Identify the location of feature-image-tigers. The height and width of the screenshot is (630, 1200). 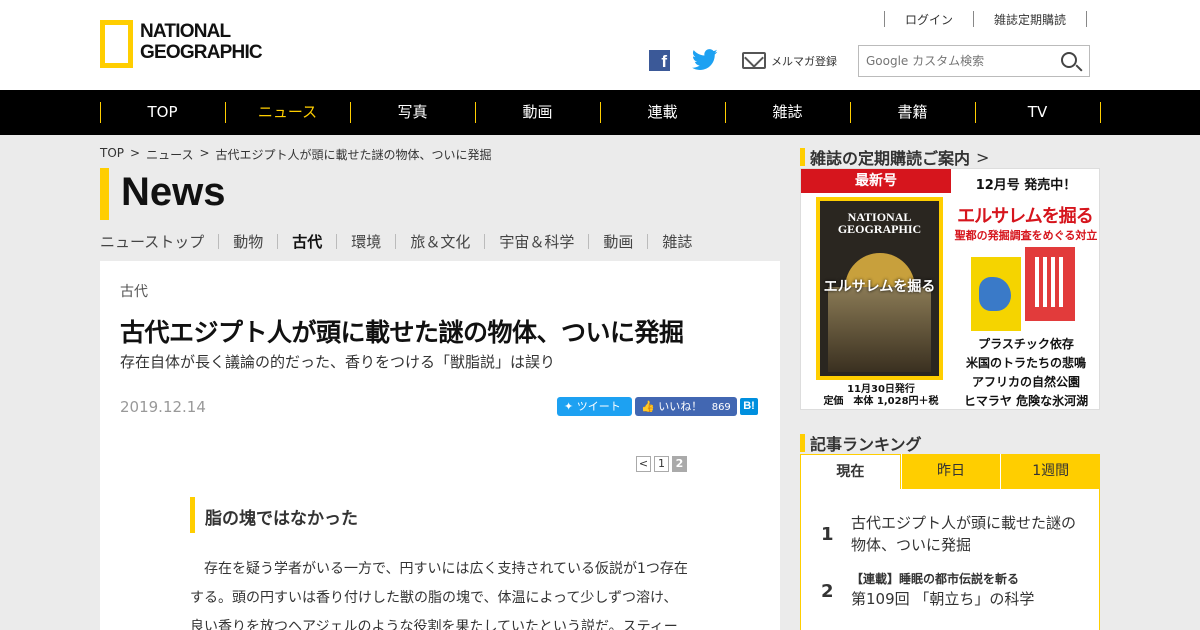
(1050, 284).